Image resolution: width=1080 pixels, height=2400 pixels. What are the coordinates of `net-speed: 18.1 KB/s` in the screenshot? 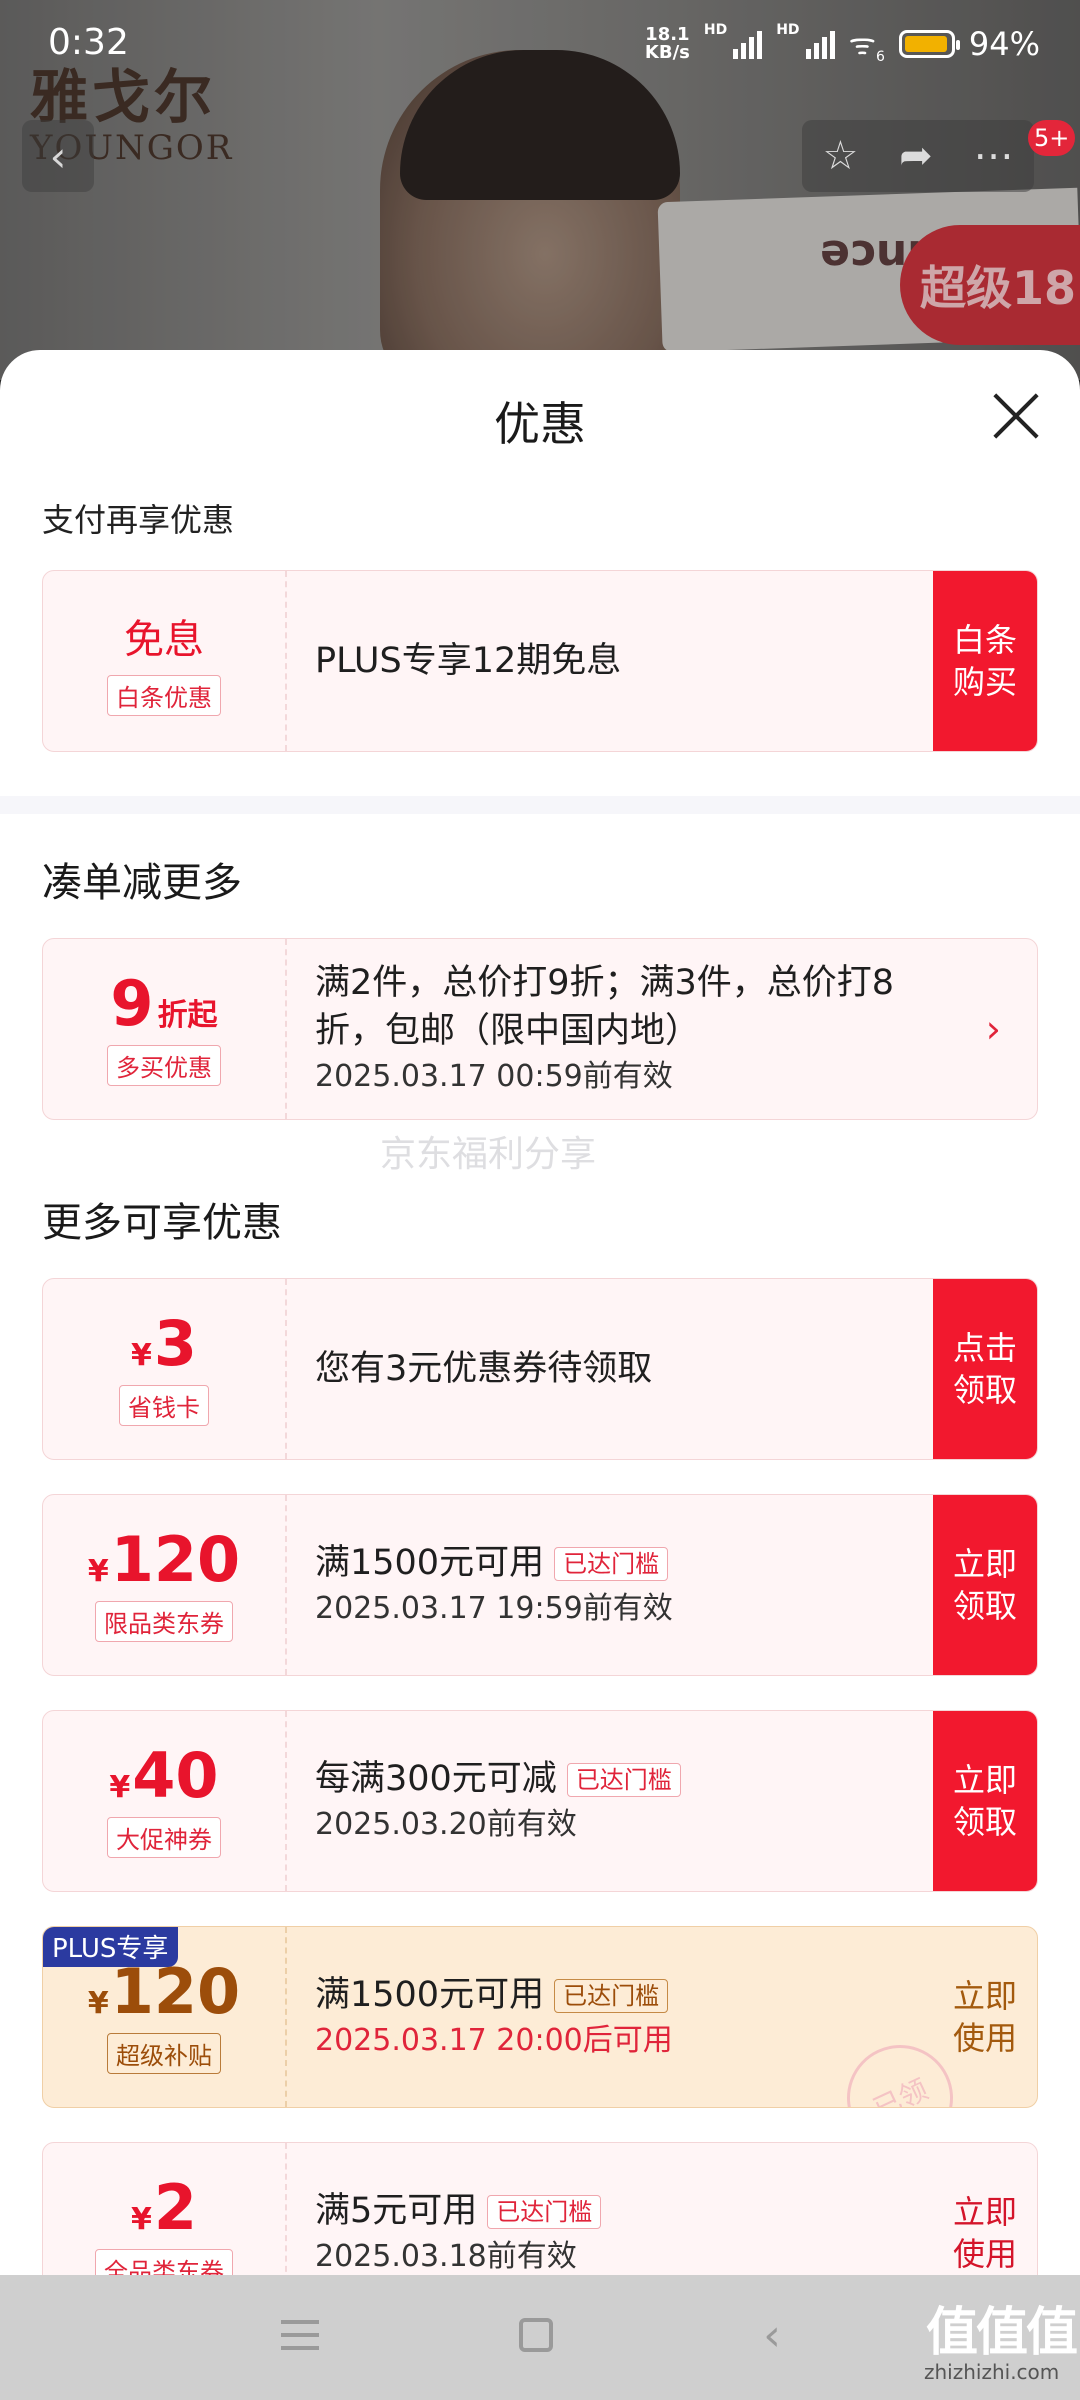 It's located at (667, 43).